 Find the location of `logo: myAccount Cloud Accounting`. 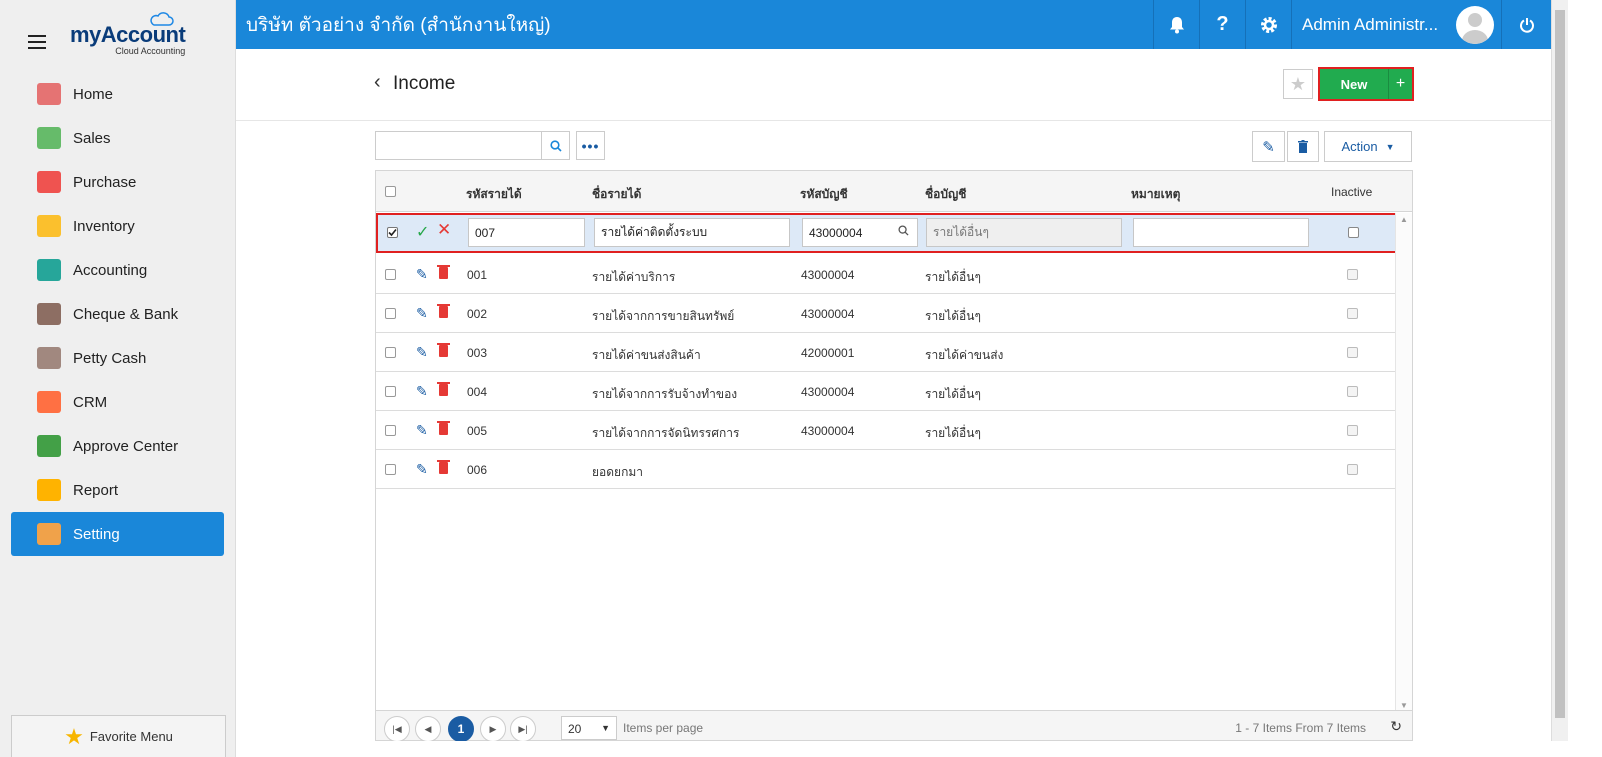

logo: myAccount Cloud Accounting is located at coordinates (128, 34).